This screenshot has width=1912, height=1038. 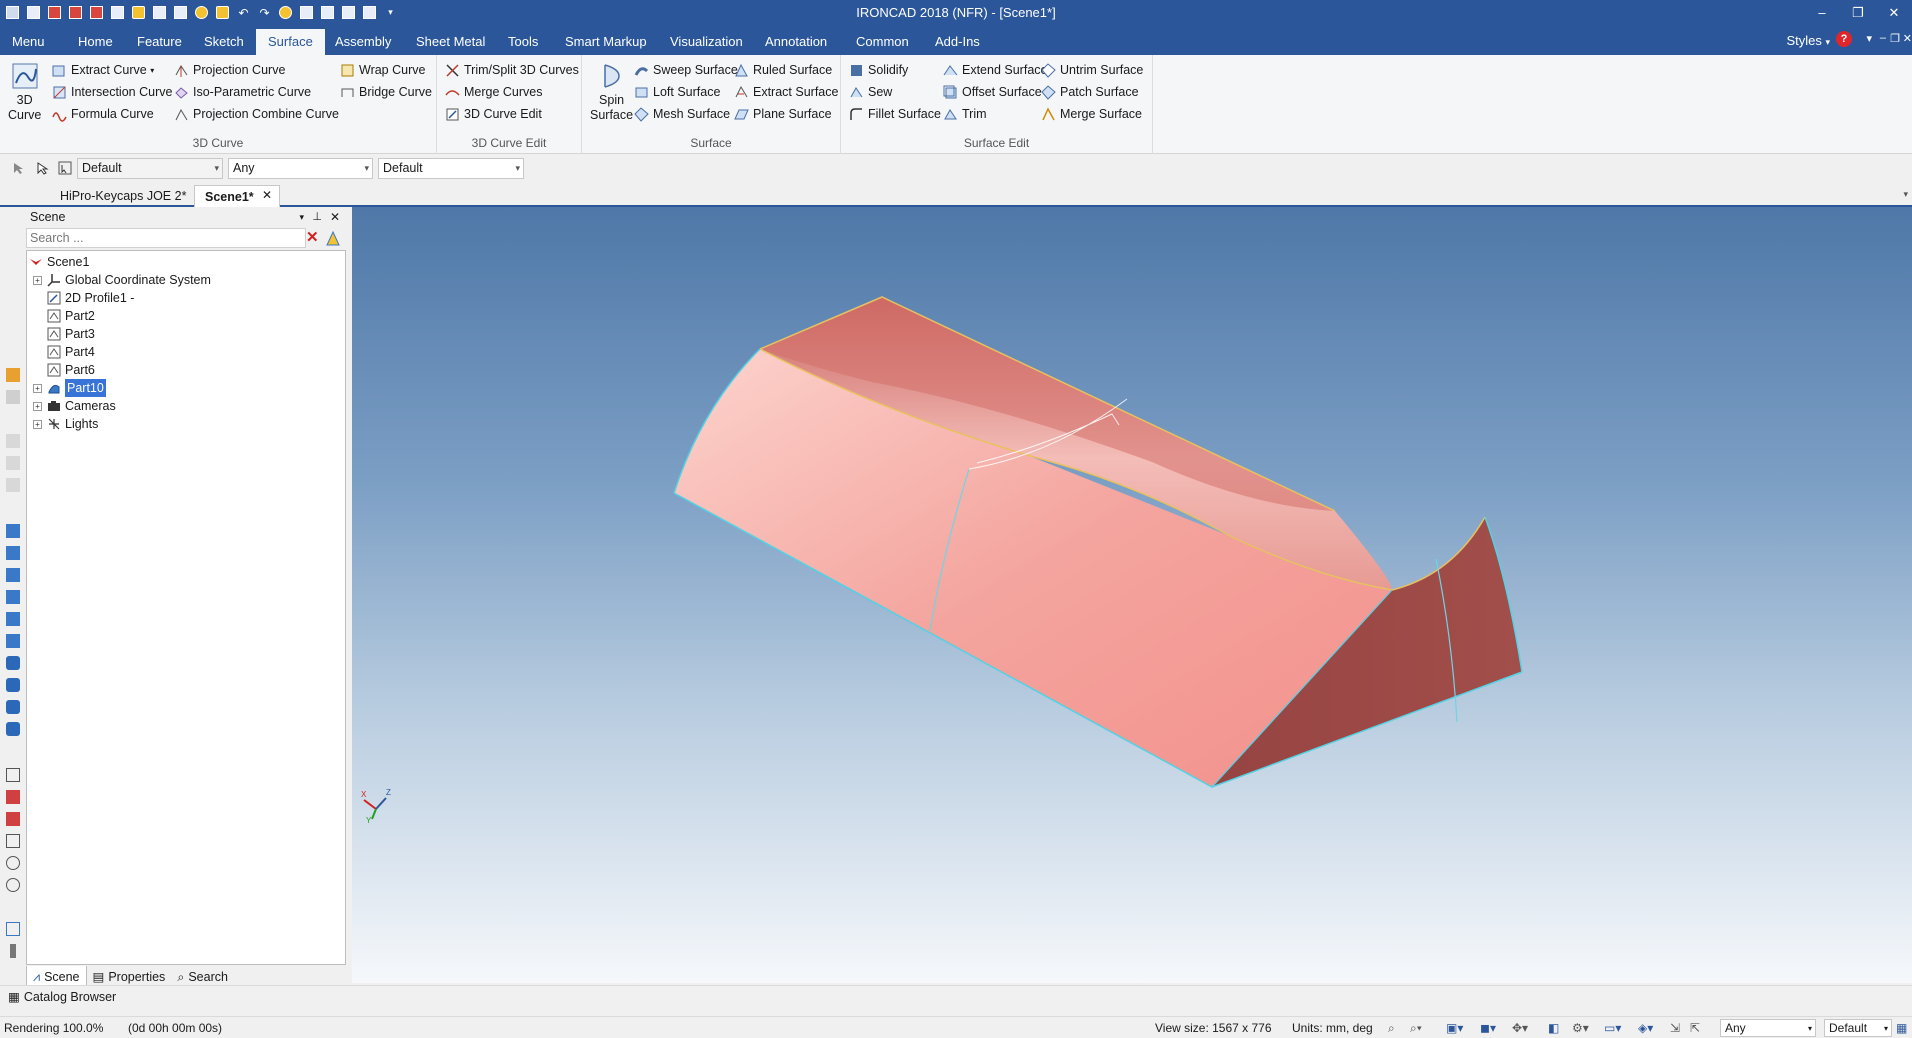 What do you see at coordinates (242, 92) in the screenshot?
I see `iso-parametric-curve-button: Iso-Parametric Curve` at bounding box center [242, 92].